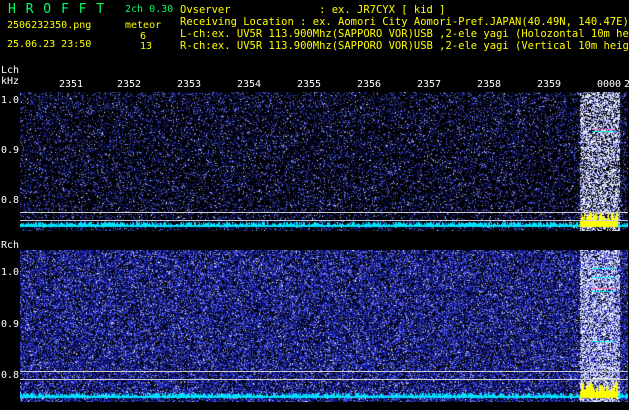 This screenshot has height=410, width=629. What do you see at coordinates (489, 84) in the screenshot?
I see `time-tick: 2358` at bounding box center [489, 84].